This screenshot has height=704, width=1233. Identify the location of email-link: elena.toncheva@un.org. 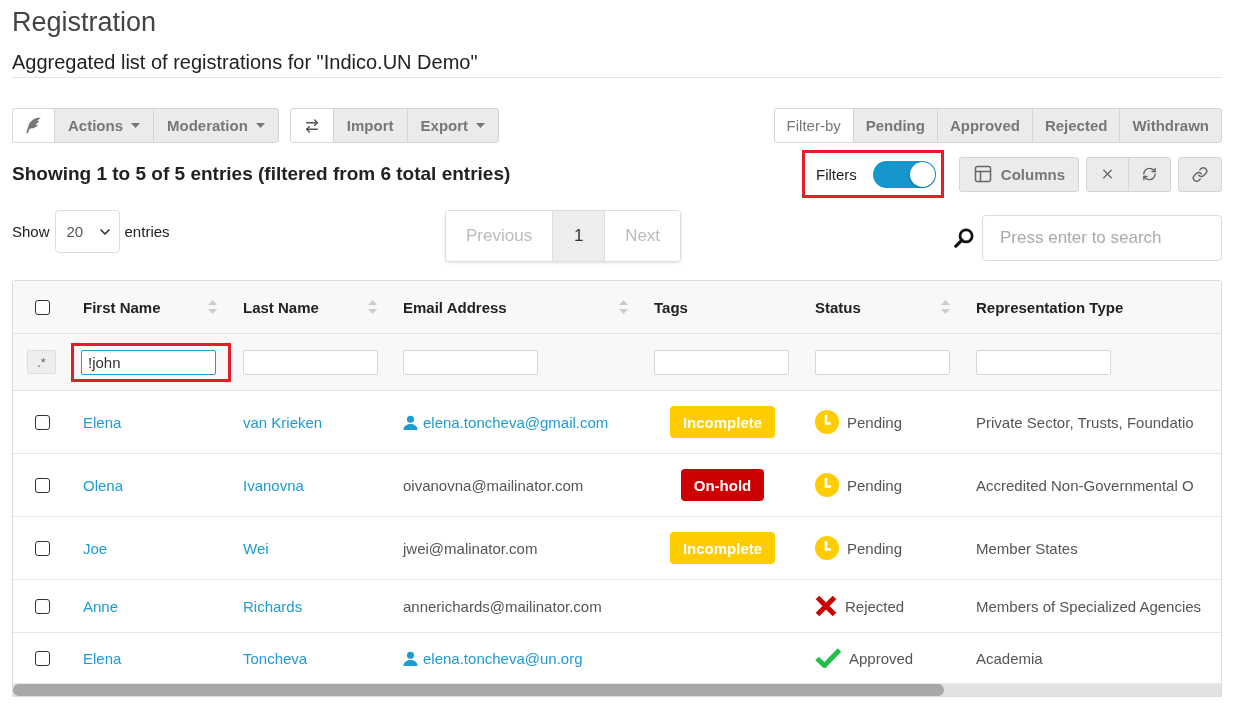
(493, 658).